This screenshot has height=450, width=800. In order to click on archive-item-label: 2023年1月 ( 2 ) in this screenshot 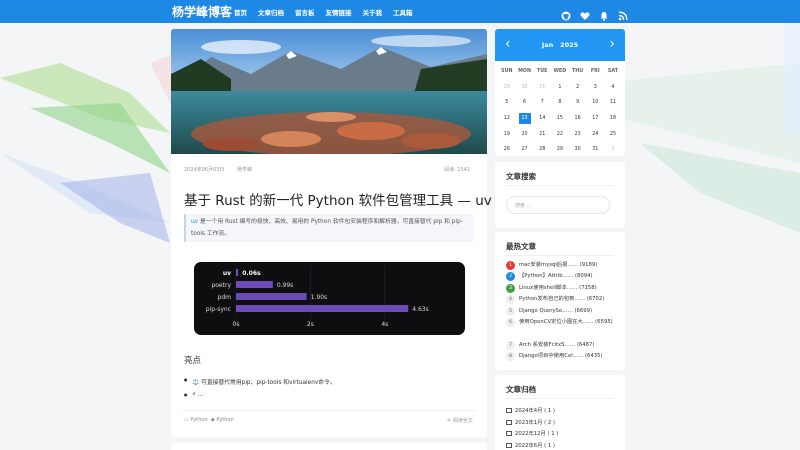, I will do `click(535, 423)`.